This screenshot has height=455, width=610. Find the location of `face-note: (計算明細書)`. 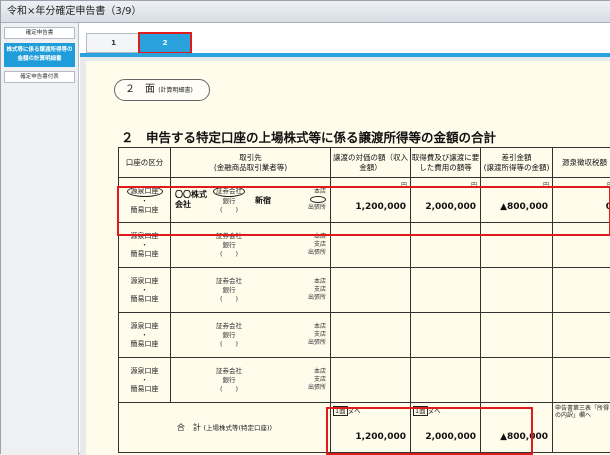

face-note: (計算明細書) is located at coordinates (175, 90).